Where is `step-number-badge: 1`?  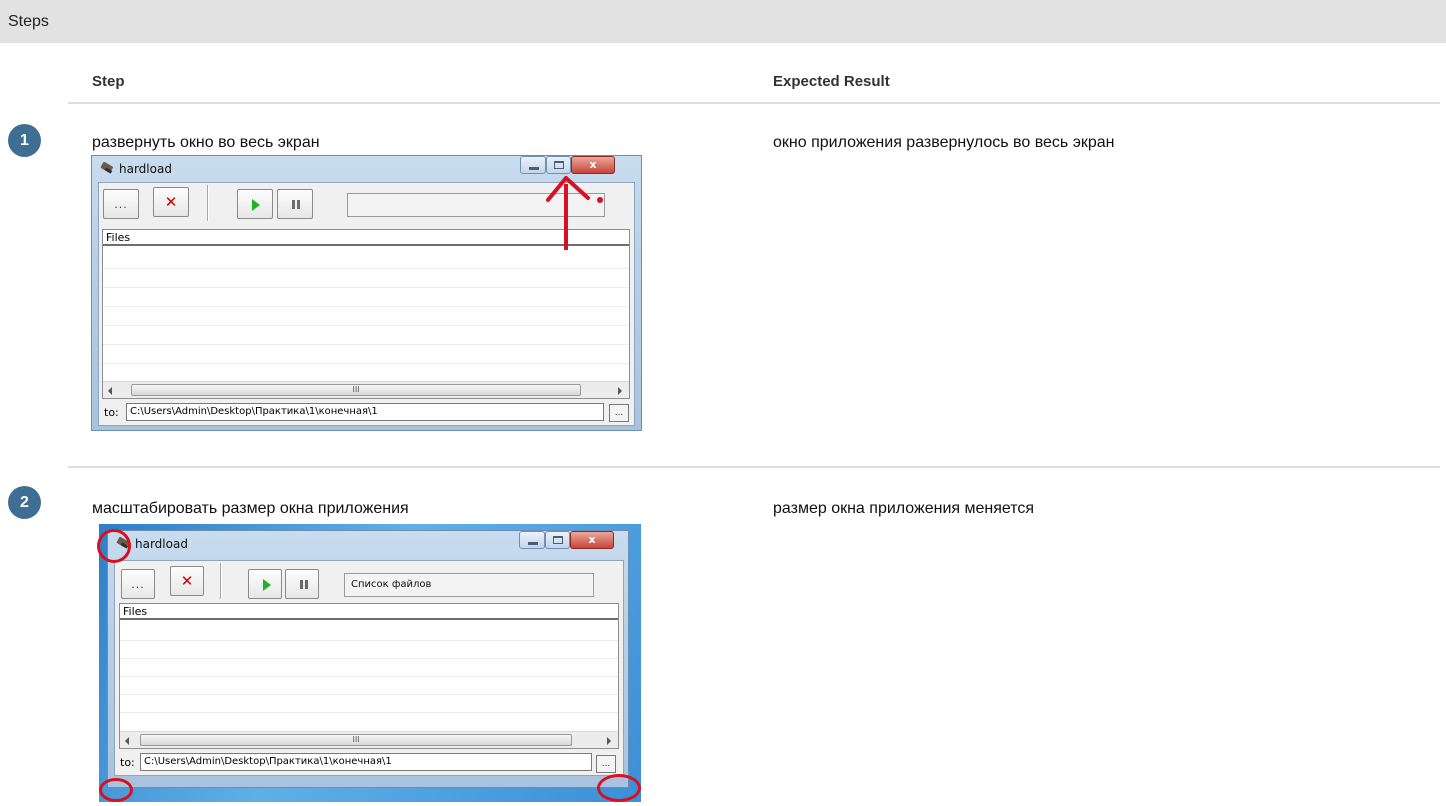 step-number-badge: 1 is located at coordinates (24, 140).